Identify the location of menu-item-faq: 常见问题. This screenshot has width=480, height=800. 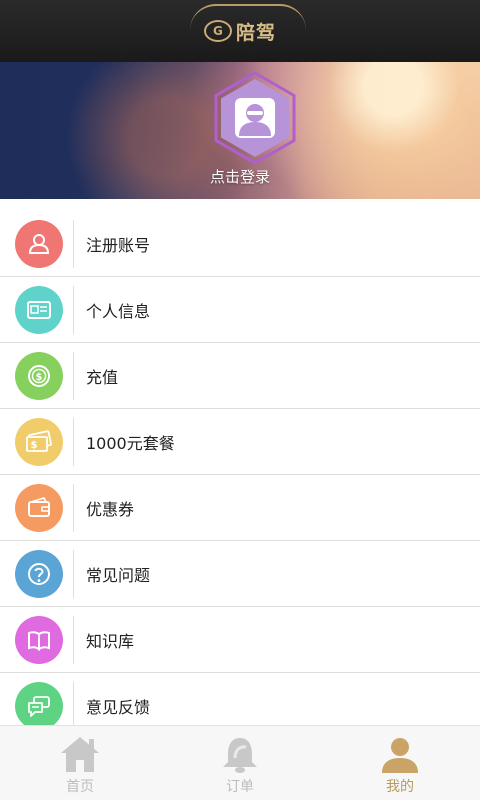
(240, 574).